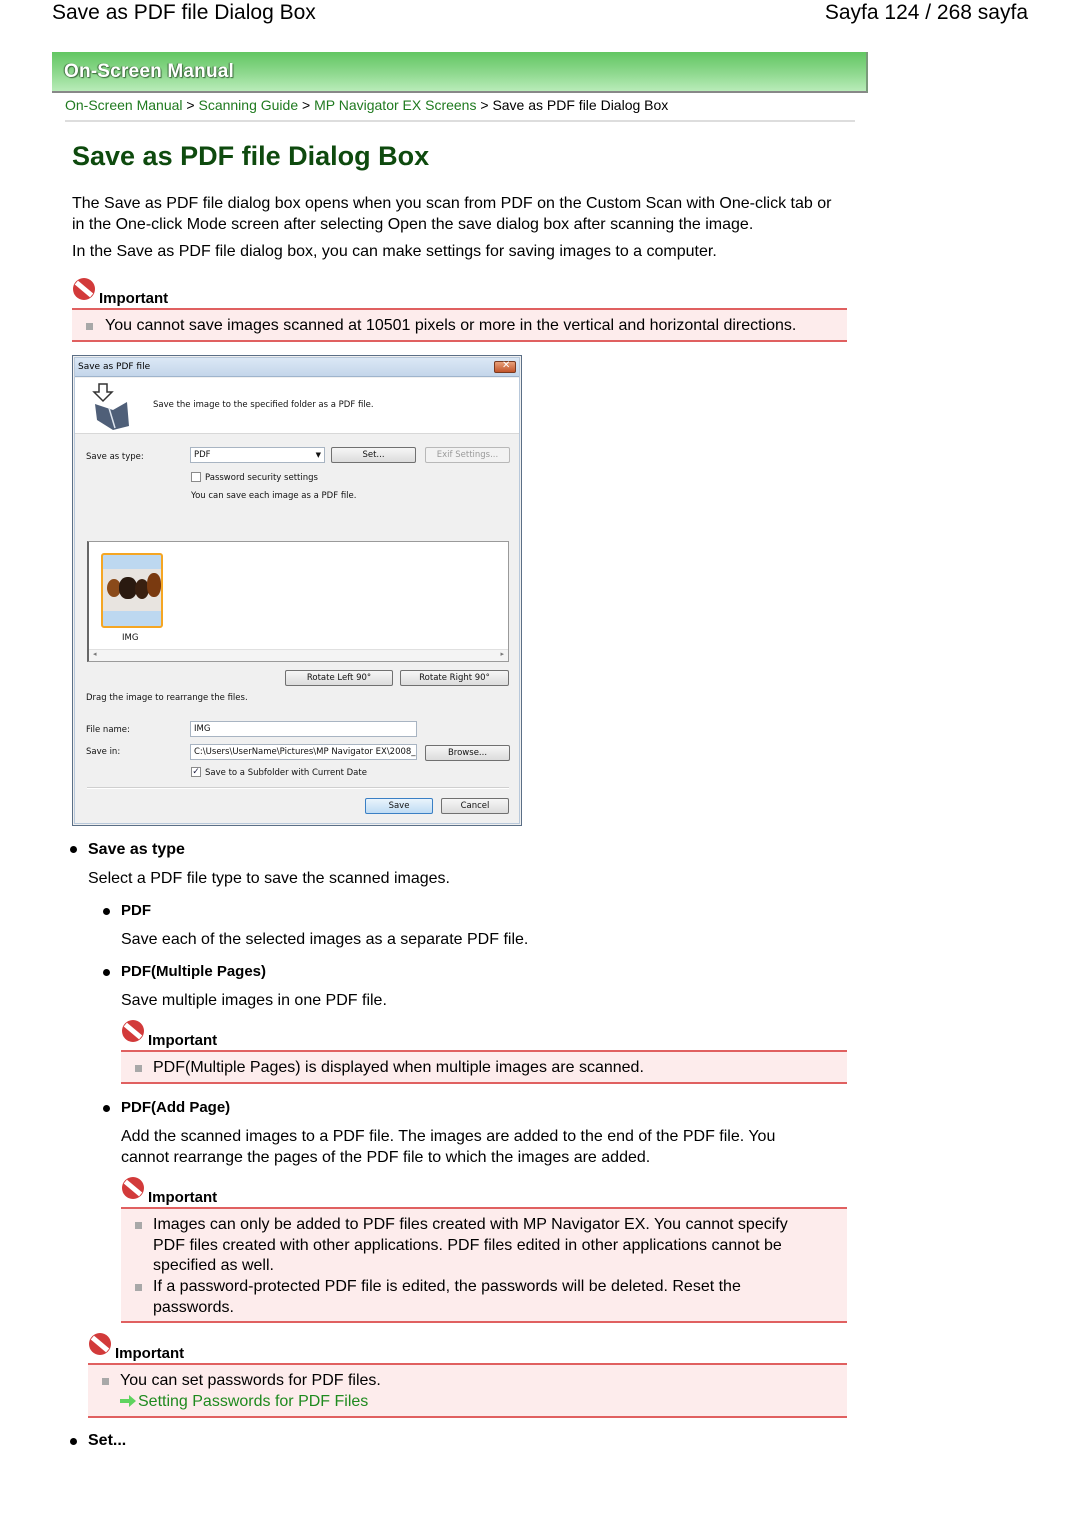 The width and height of the screenshot is (1080, 1527). I want to click on rotate-right-button: Rotate Right 90°, so click(454, 678).